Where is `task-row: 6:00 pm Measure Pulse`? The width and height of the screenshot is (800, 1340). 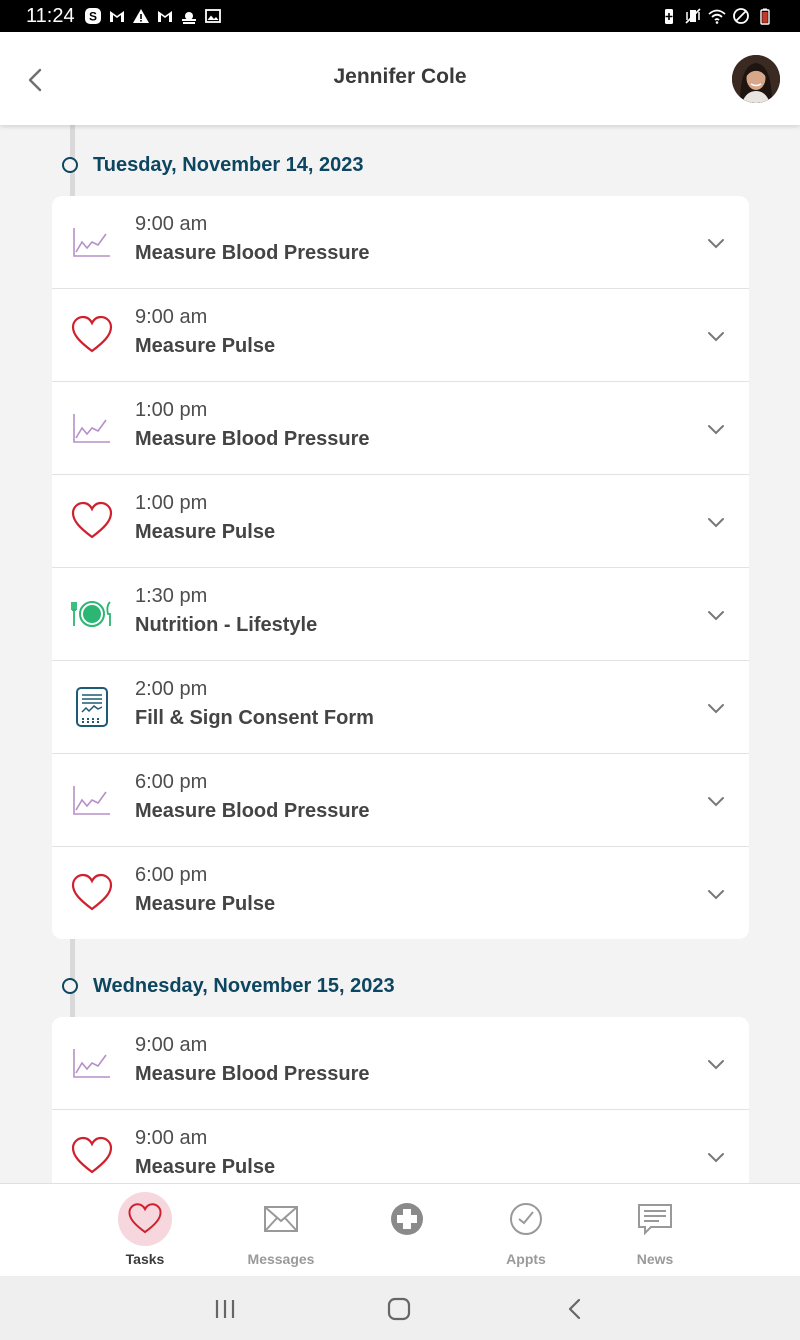 task-row: 6:00 pm Measure Pulse is located at coordinates (400, 893).